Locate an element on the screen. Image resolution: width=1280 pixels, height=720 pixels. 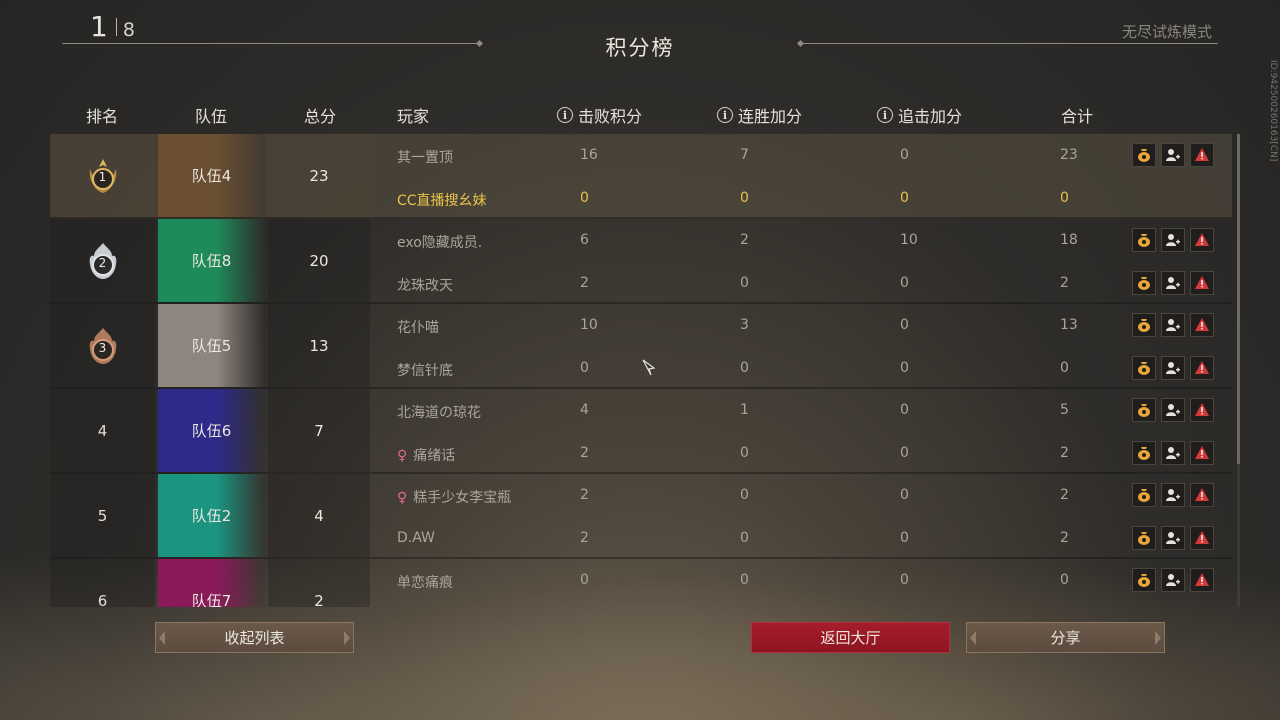
return-lobby-button: 返回大厅 is located at coordinates (850, 637).